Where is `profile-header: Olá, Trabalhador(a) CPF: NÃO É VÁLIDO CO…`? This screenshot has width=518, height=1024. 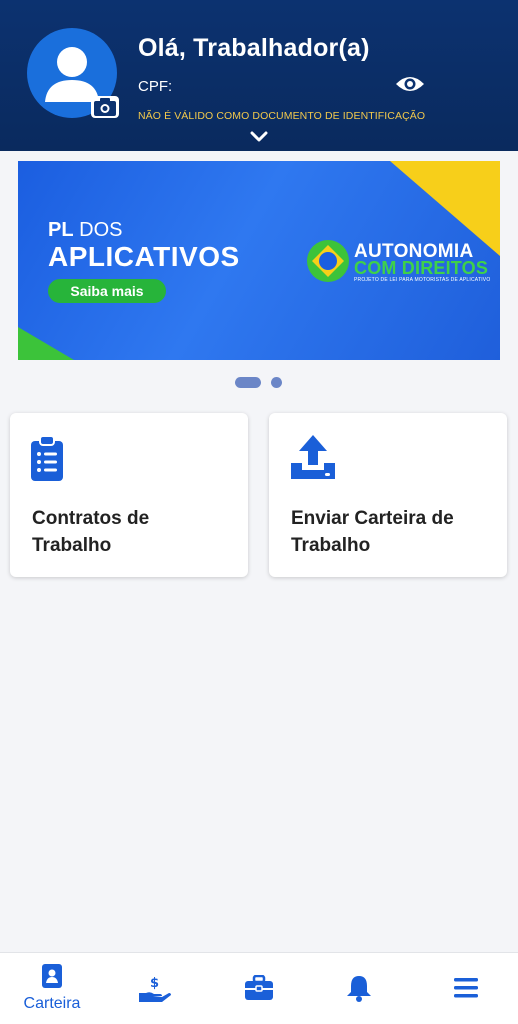
profile-header: Olá, Trabalhador(a) CPF: NÃO É VÁLIDO CO… is located at coordinates (259, 75).